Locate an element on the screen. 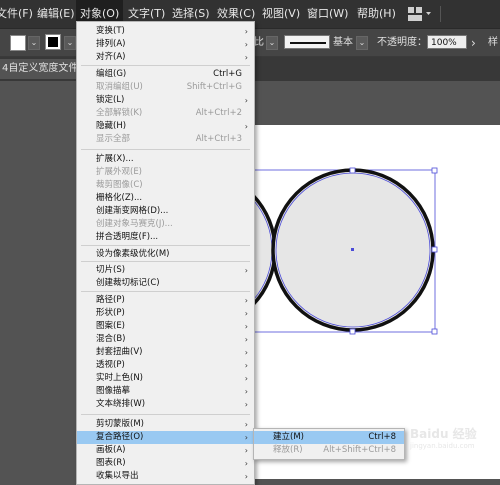 The height and width of the screenshot is (485, 500). object-menu-item: 图案(E) › is located at coordinates (165, 326).